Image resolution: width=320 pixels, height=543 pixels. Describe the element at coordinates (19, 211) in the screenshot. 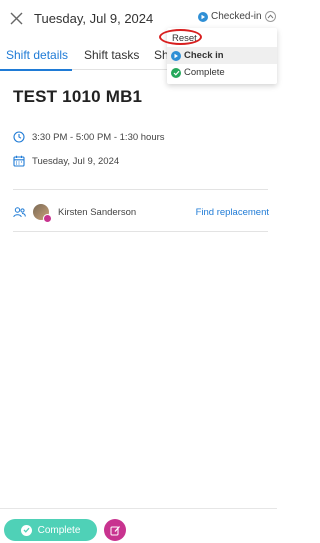

I see `people-icon` at that location.